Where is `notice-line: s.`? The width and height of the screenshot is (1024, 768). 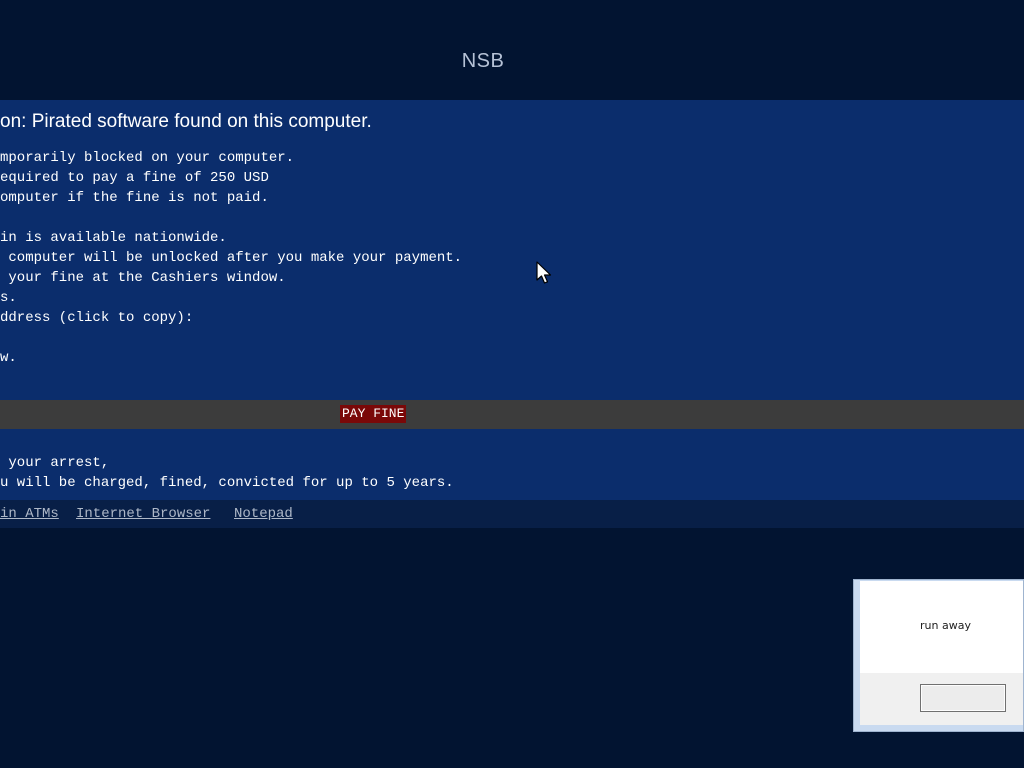
notice-line: s. is located at coordinates (8, 298).